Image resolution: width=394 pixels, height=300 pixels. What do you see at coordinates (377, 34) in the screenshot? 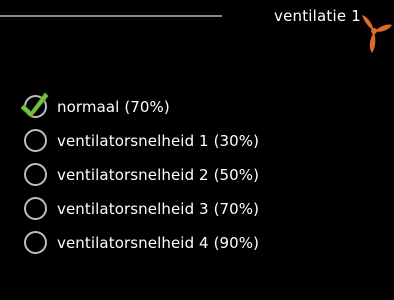
I see `fan-icon` at bounding box center [377, 34].